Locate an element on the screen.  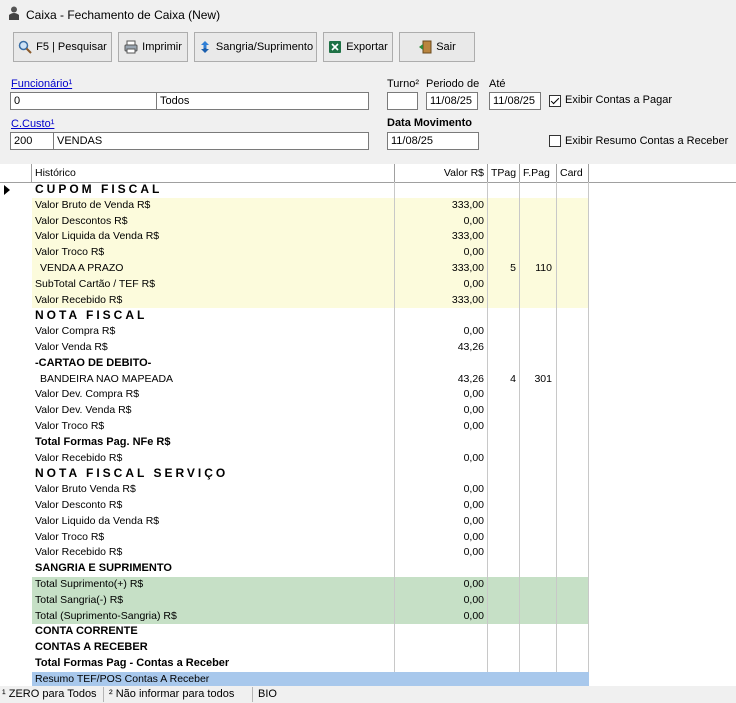
table-row: Valor Desconto R$ 0,00 is located at coordinates (295, 505).